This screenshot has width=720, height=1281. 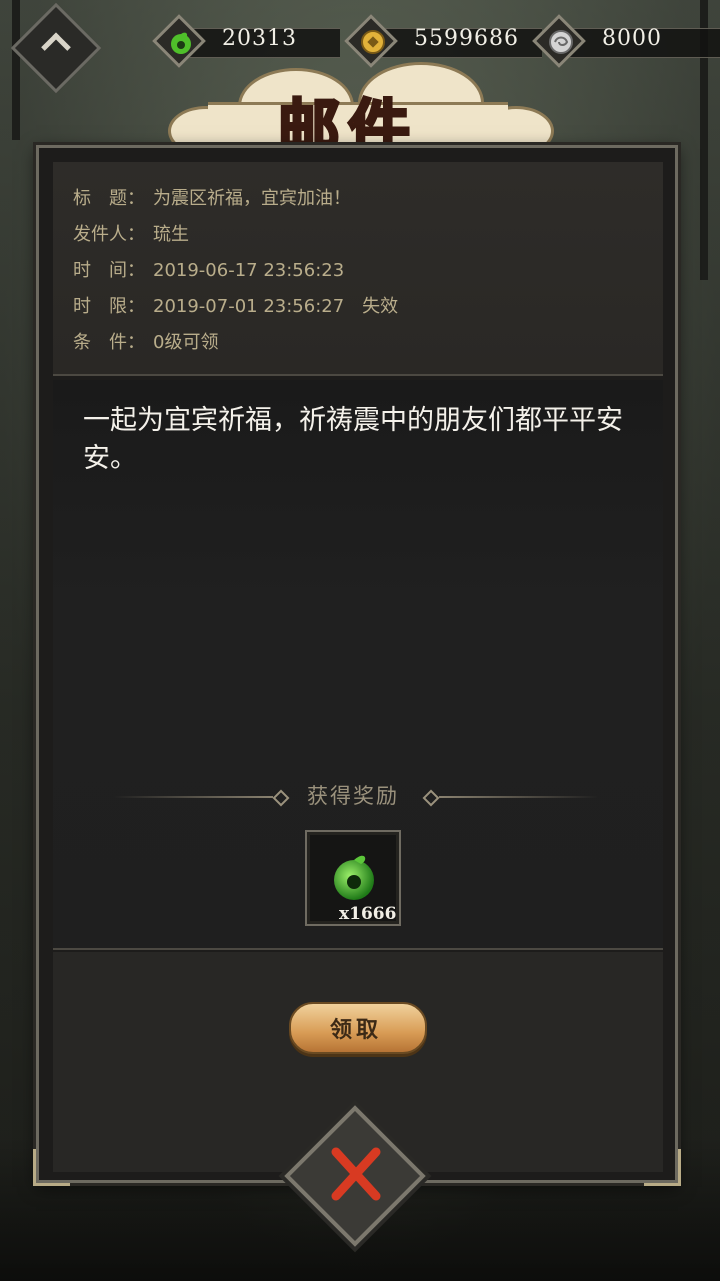 I want to click on reward-title: 获得奖励, so click(x=353, y=796).